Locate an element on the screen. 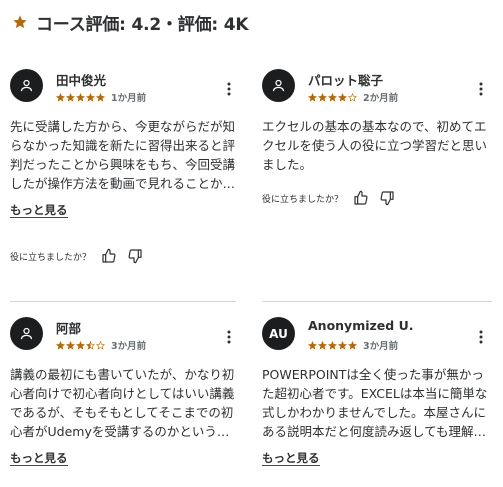  reviewer-name: Anonymized U. is located at coordinates (361, 325).